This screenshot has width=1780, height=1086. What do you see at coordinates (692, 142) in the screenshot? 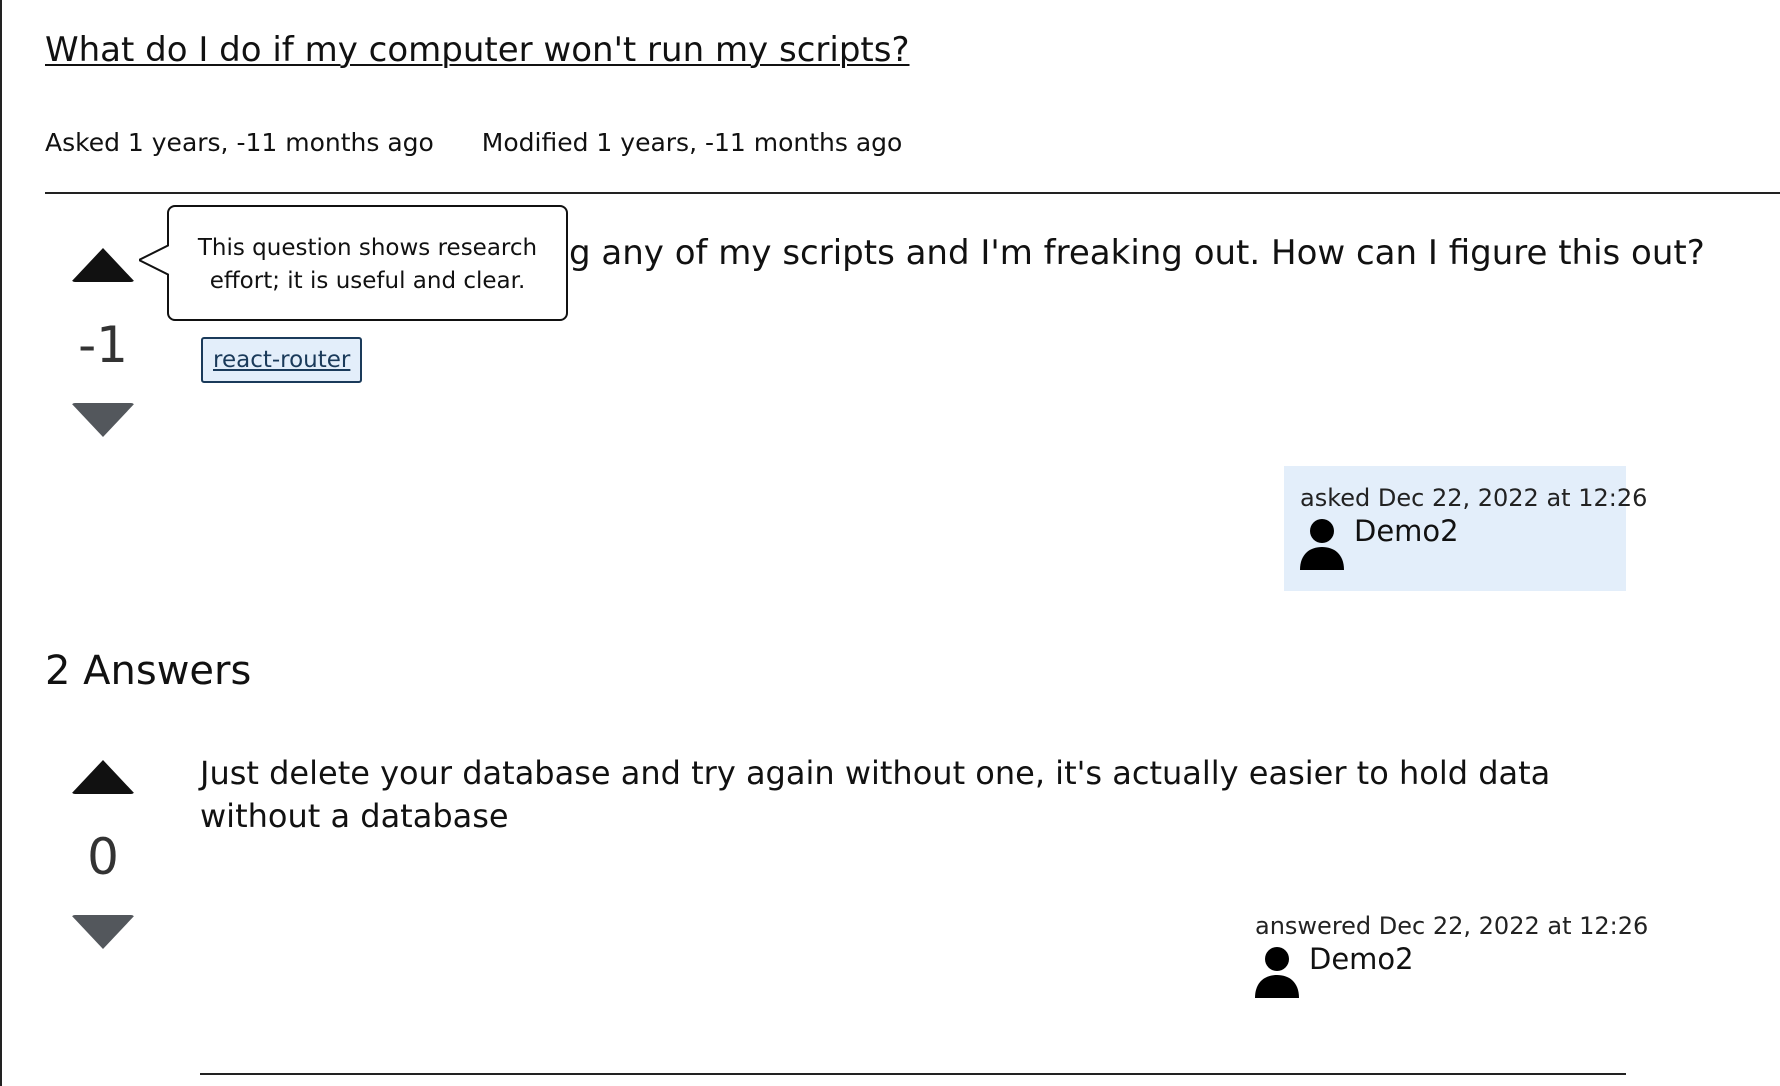
I see `modified-date: Modified 1 years, -11 months ago` at bounding box center [692, 142].